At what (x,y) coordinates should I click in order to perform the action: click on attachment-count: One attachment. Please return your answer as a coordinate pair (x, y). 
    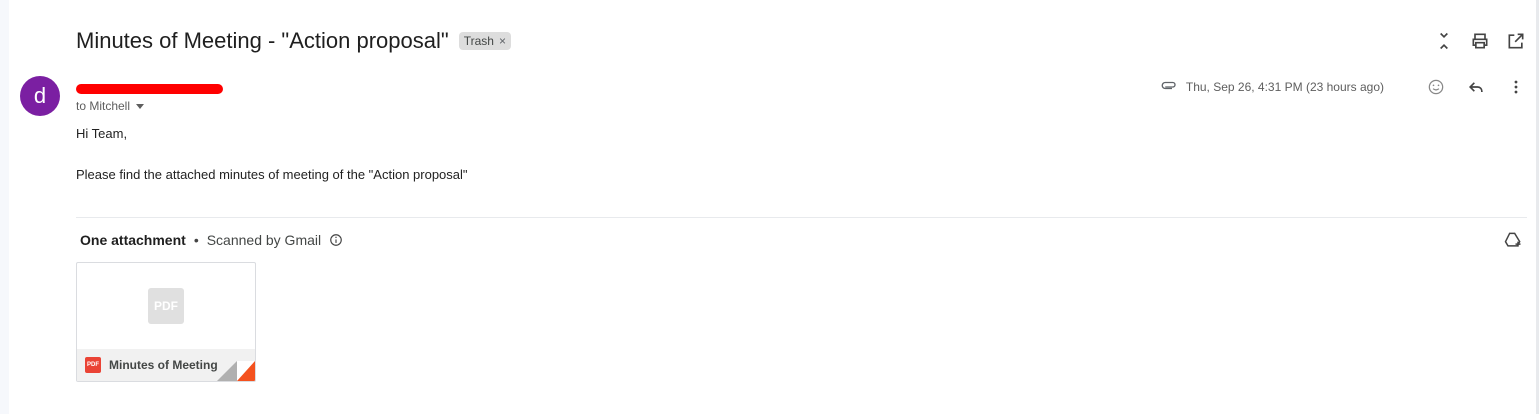
    Looking at the image, I should click on (133, 240).